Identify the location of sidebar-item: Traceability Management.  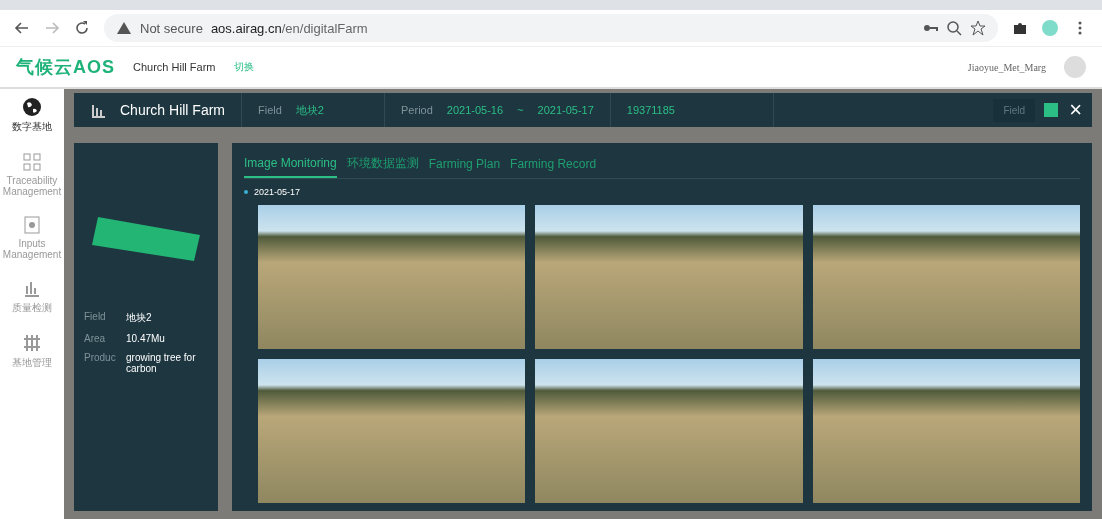
(32, 174).